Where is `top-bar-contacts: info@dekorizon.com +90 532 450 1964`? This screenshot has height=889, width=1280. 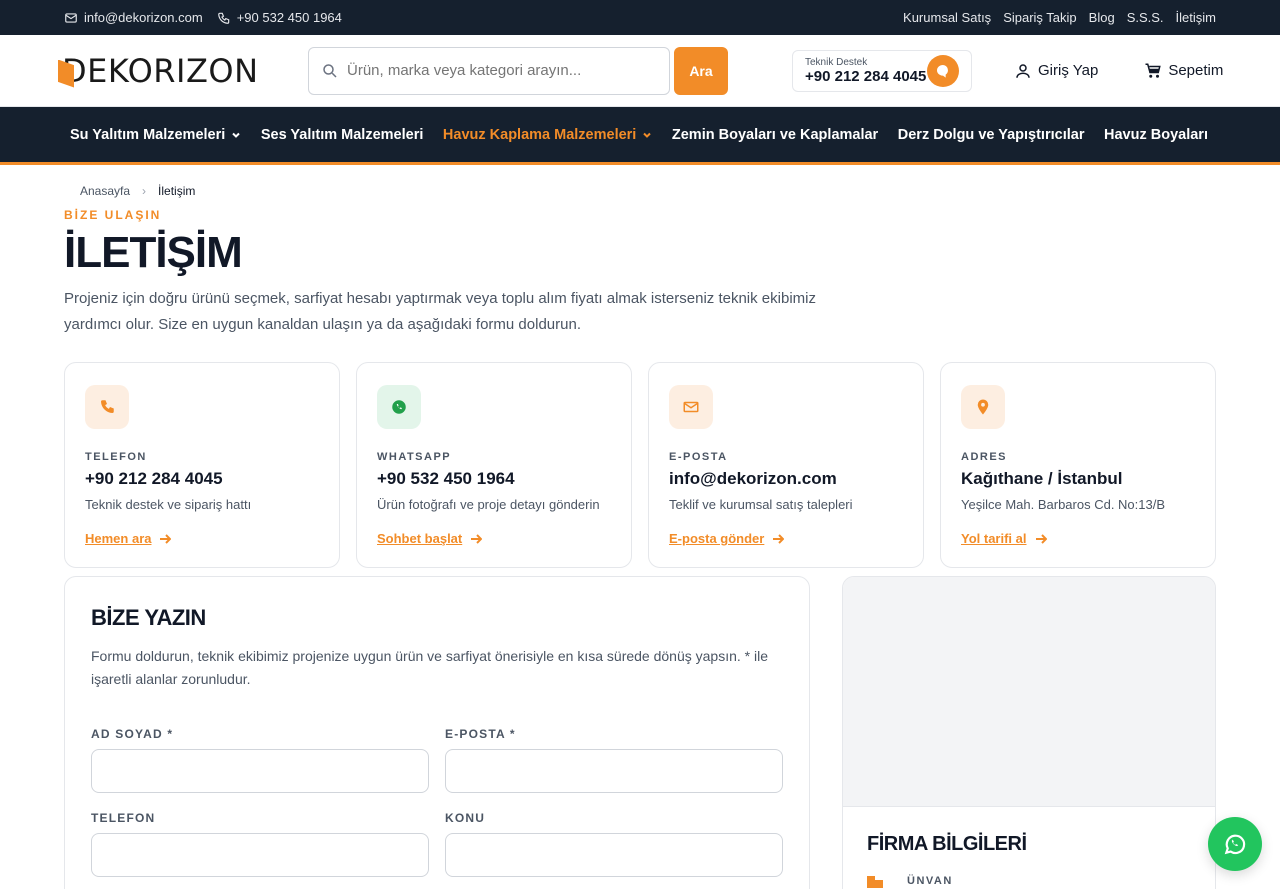 top-bar-contacts: info@dekorizon.com +90 532 450 1964 is located at coordinates (210, 17).